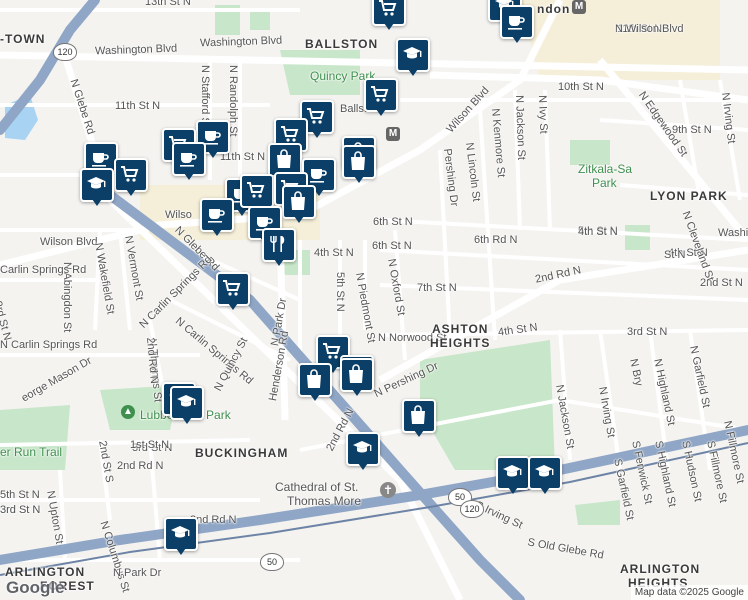  Describe the element at coordinates (554, 9) in the screenshot. I see `area-label-clarendon-fragment: ndon` at that location.